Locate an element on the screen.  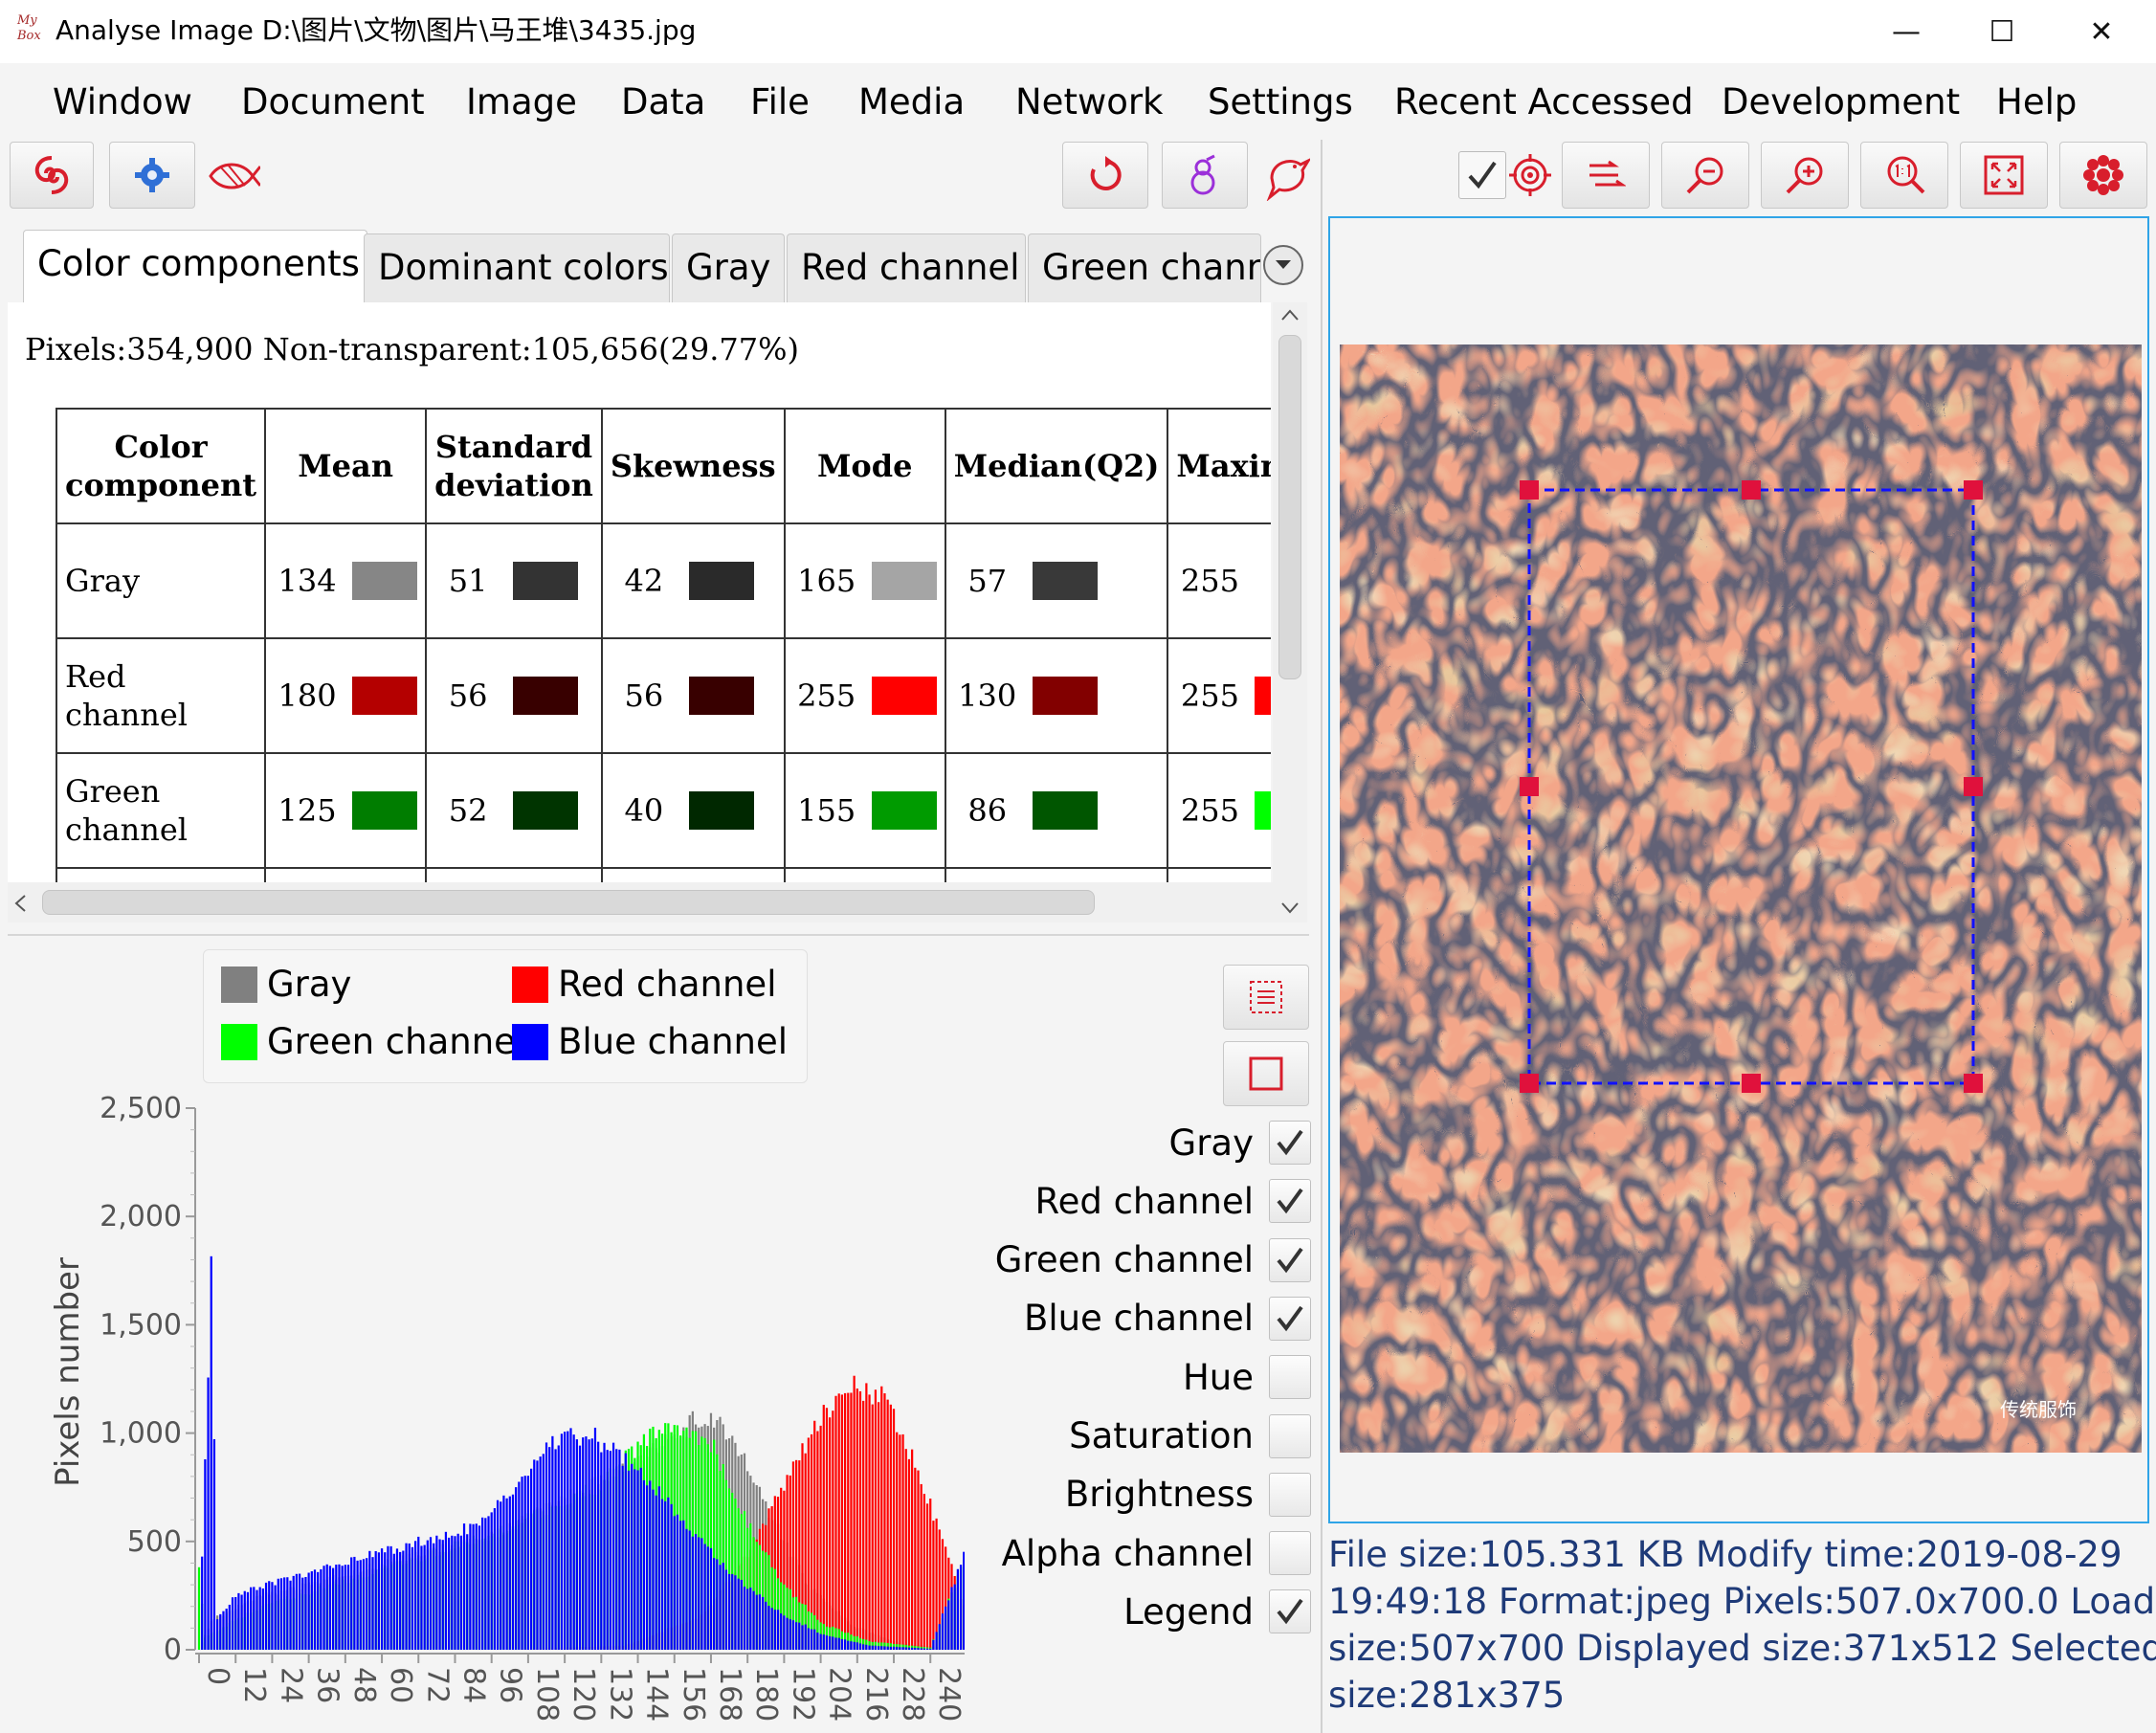
channel-option-green-channel: Green channel is located at coordinates (1134, 1260).